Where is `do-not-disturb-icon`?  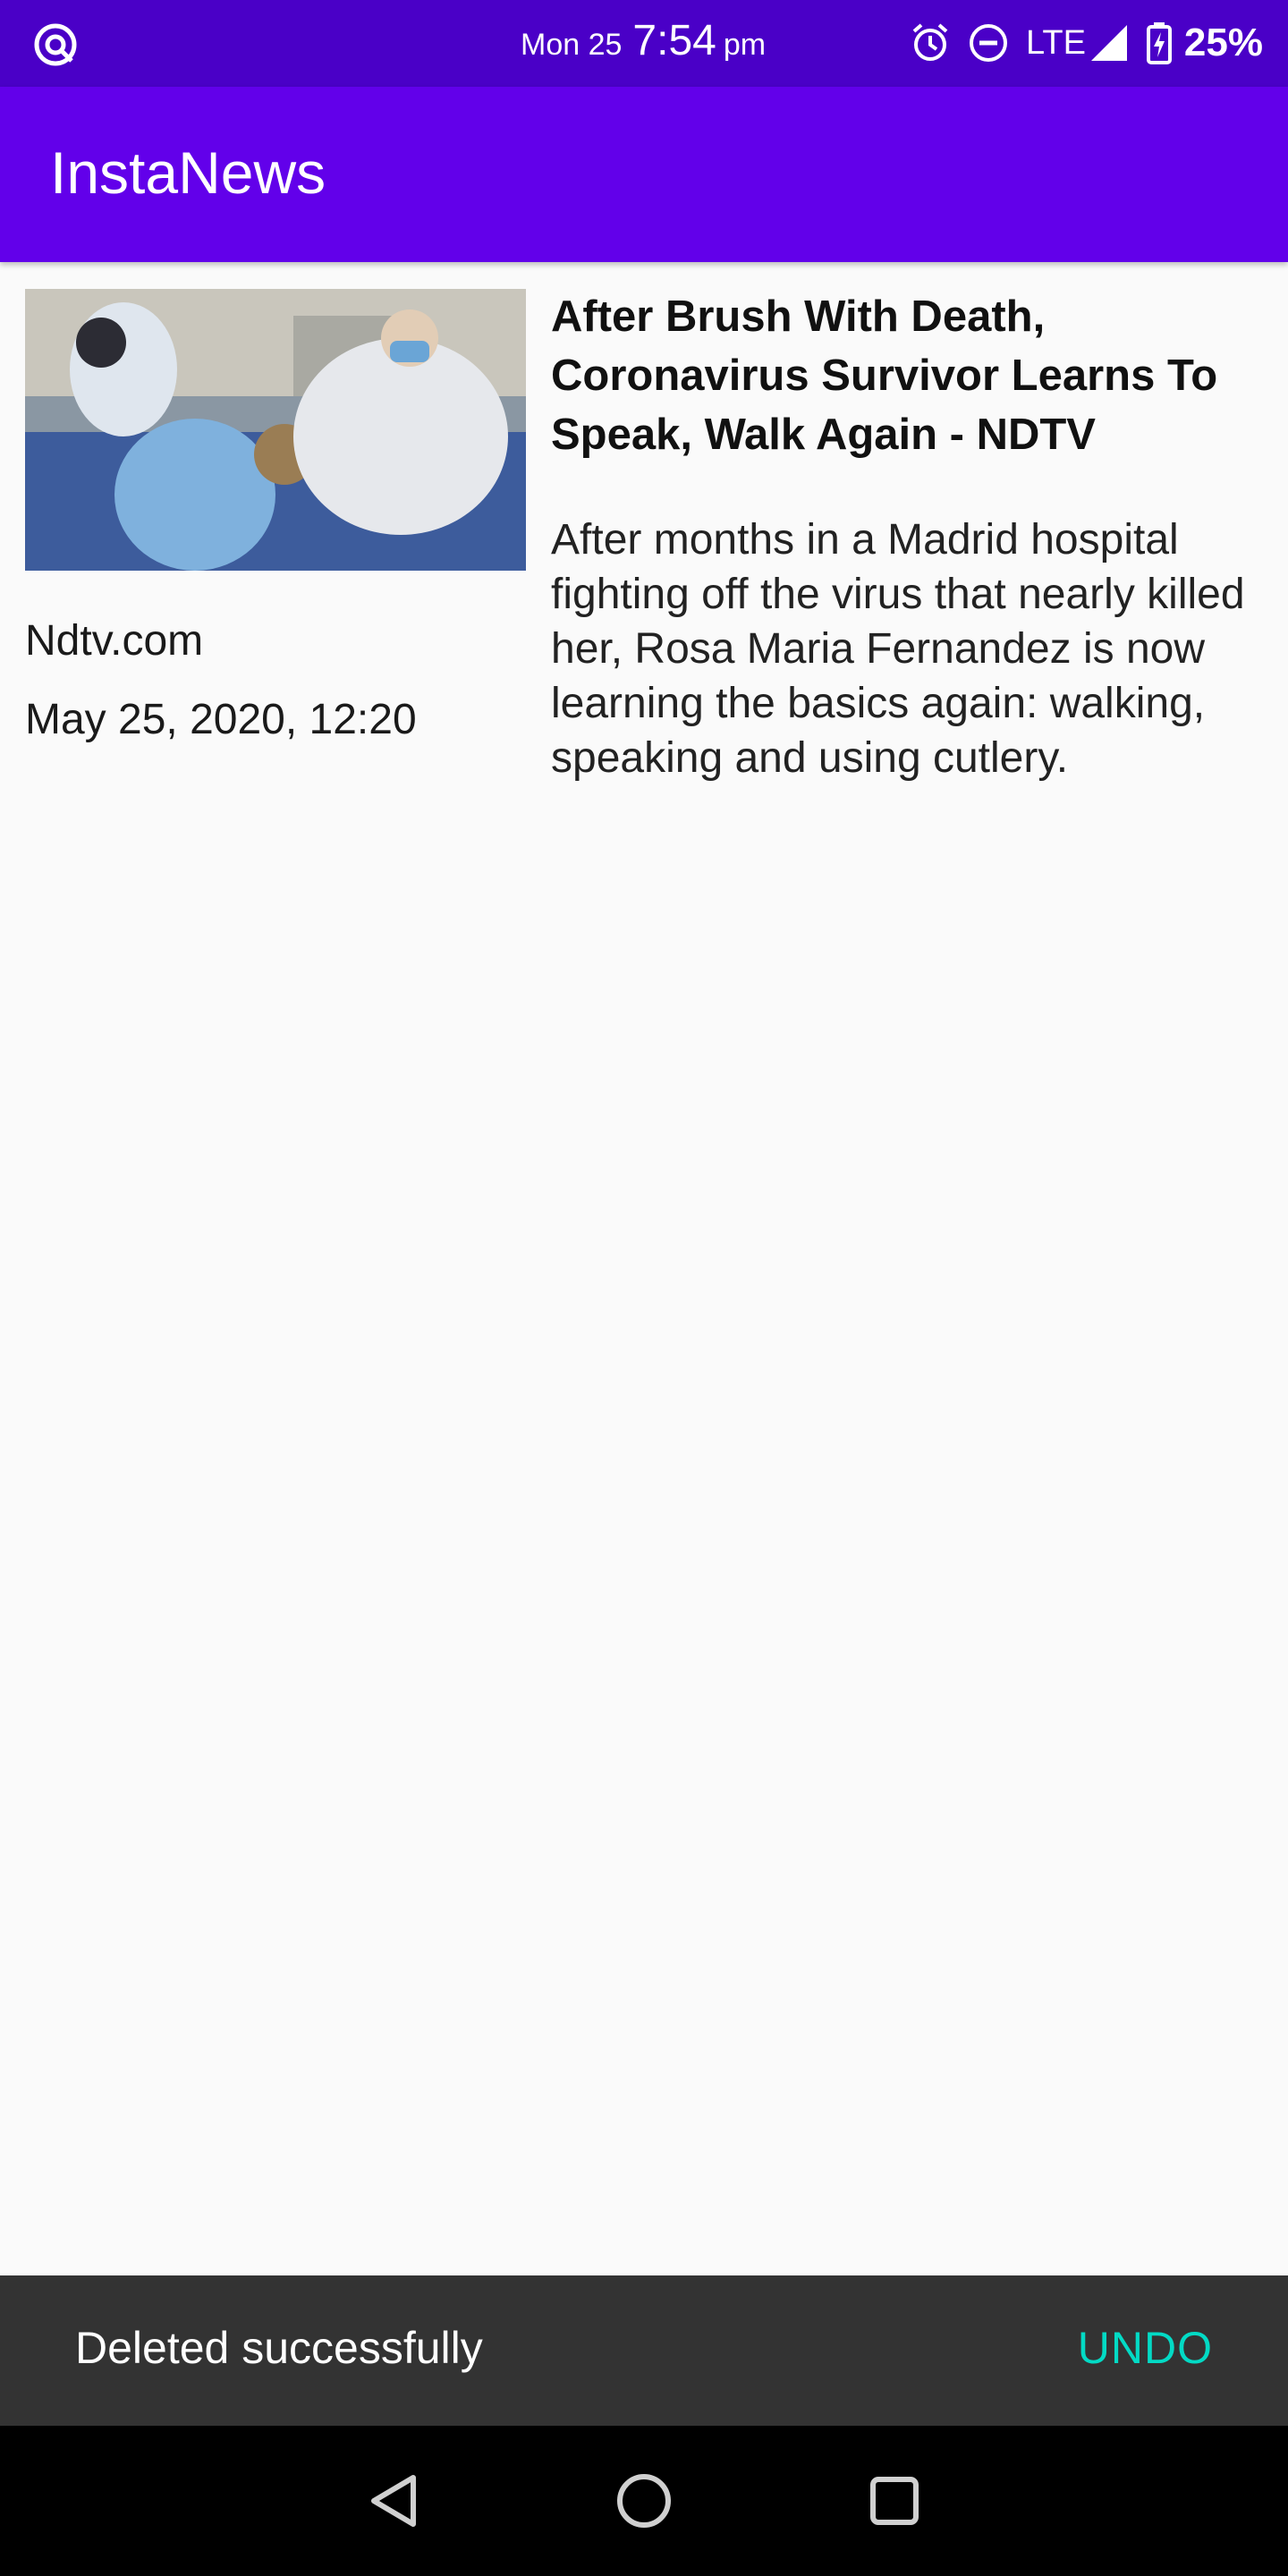 do-not-disturb-icon is located at coordinates (989, 43).